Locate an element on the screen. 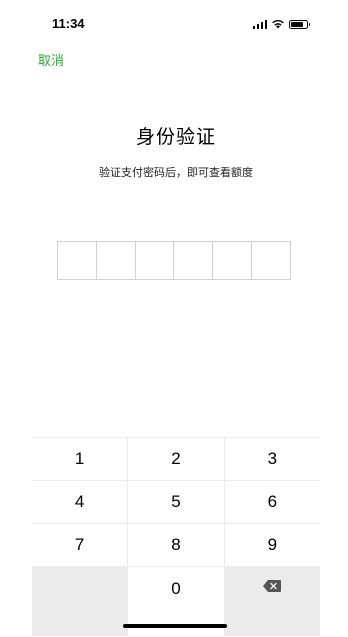 This screenshot has width=348, height=637. status-time: 11:34 is located at coordinates (68, 23).